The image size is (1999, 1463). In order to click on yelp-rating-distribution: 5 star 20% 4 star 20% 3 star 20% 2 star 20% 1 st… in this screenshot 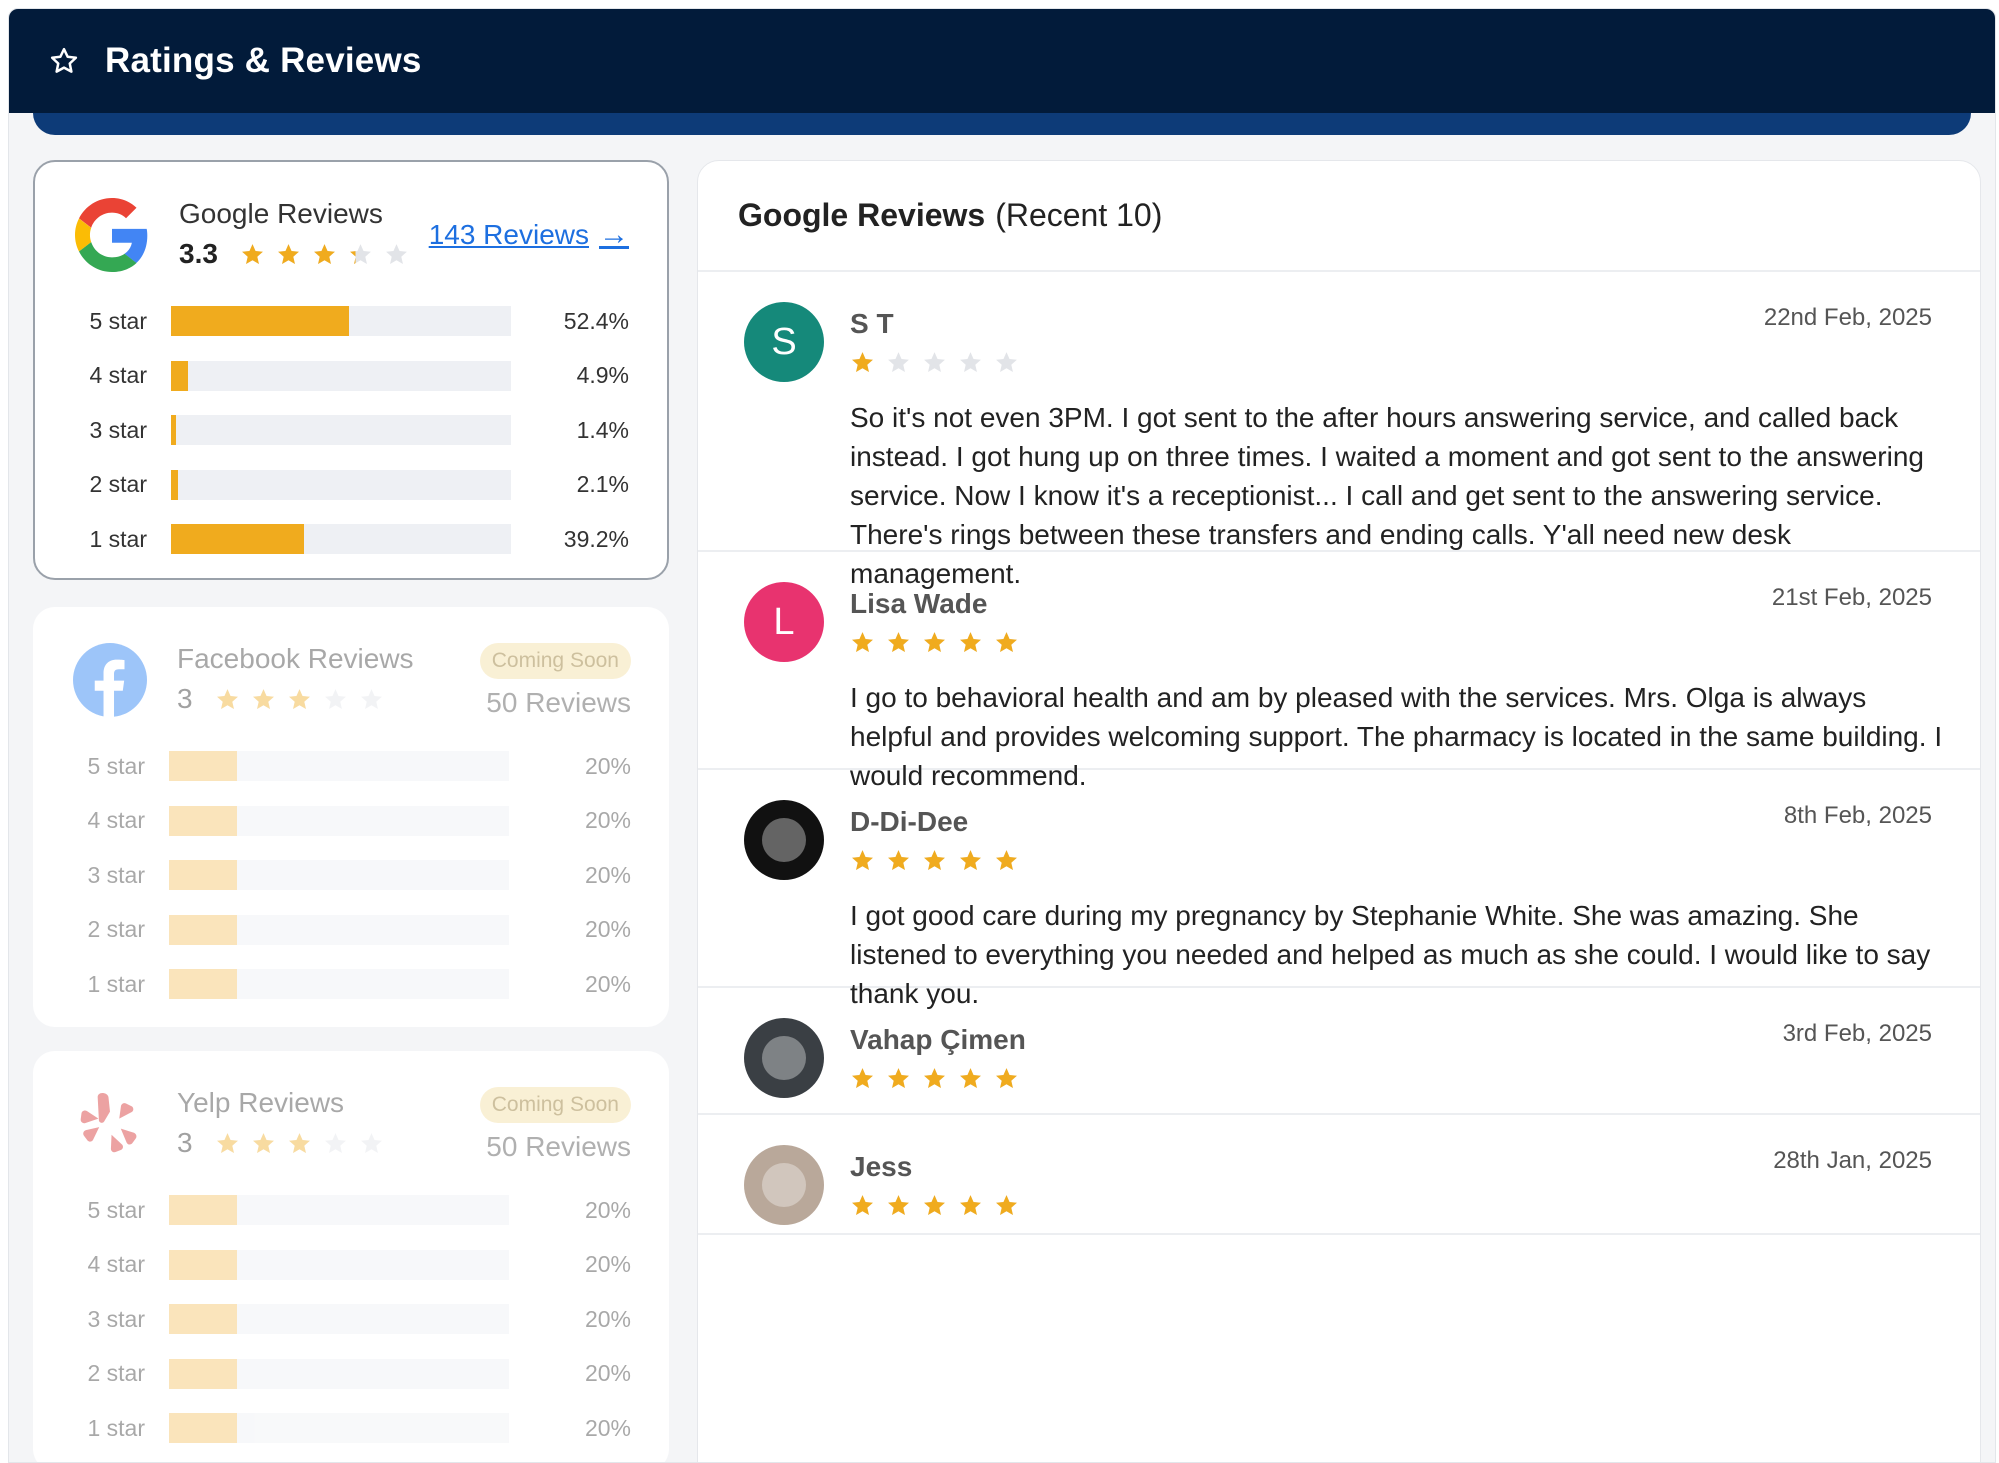, I will do `click(352, 1319)`.